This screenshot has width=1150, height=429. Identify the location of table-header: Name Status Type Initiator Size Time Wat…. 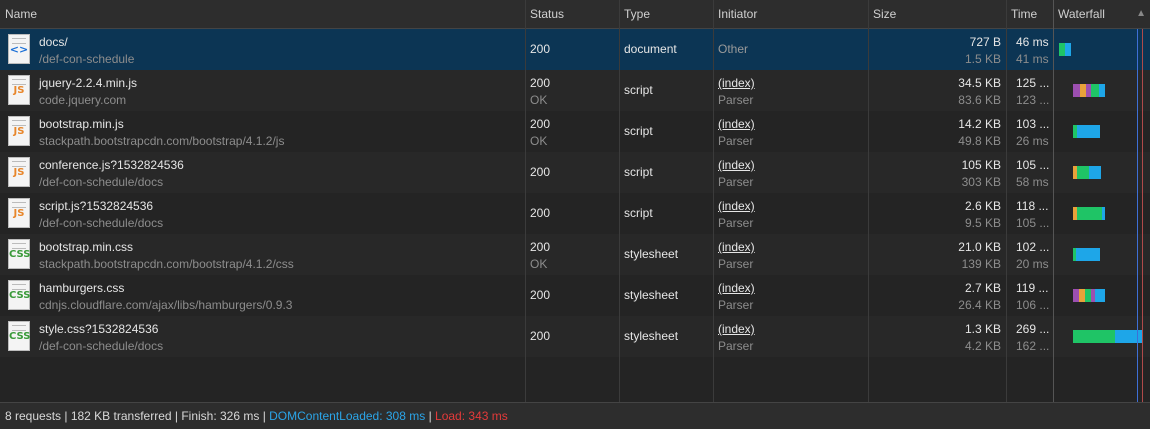
(575, 14).